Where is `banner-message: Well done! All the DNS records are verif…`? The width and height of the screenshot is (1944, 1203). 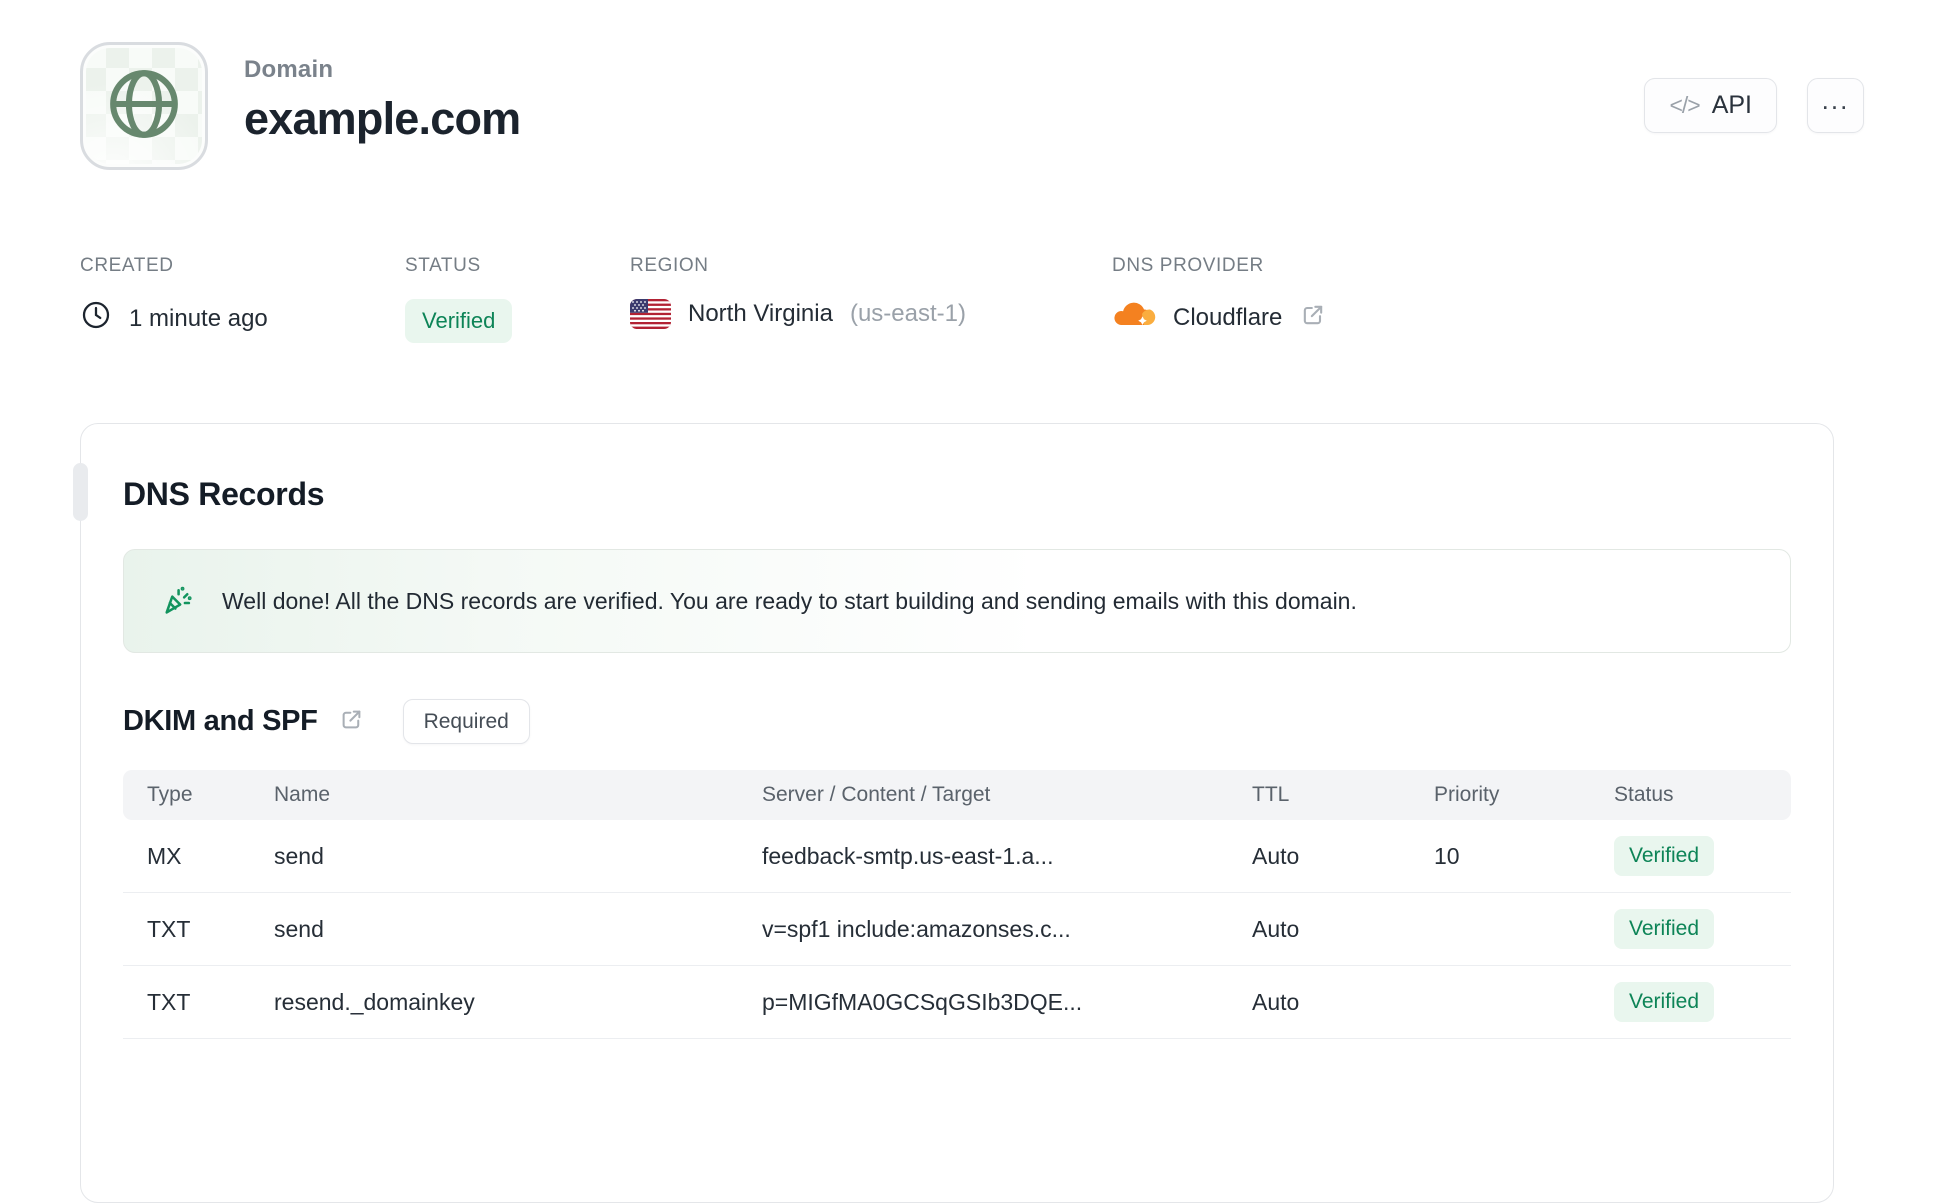
banner-message: Well done! All the DNS records are verif… is located at coordinates (789, 600).